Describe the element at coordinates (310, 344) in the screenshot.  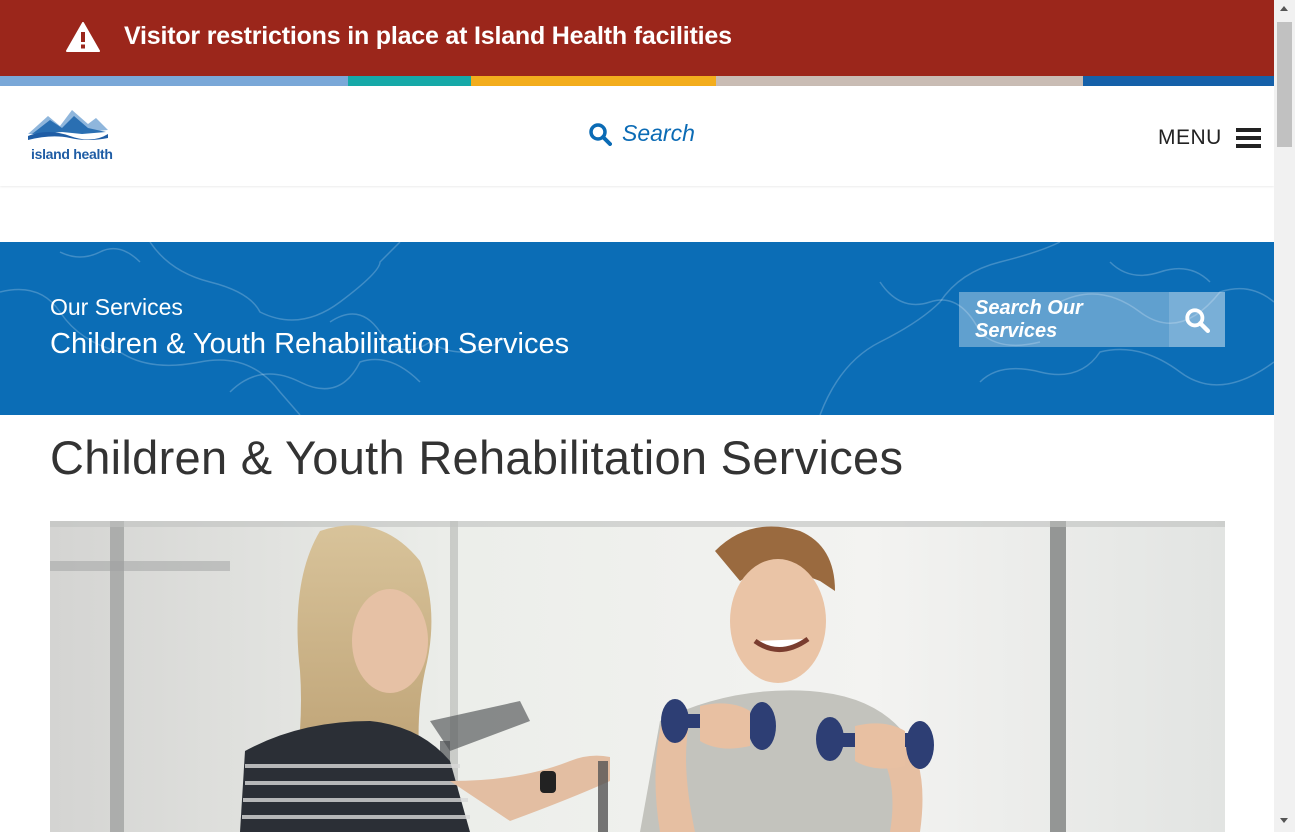
I see `banner-title: Children & Youth Rehabilitation Services` at that location.